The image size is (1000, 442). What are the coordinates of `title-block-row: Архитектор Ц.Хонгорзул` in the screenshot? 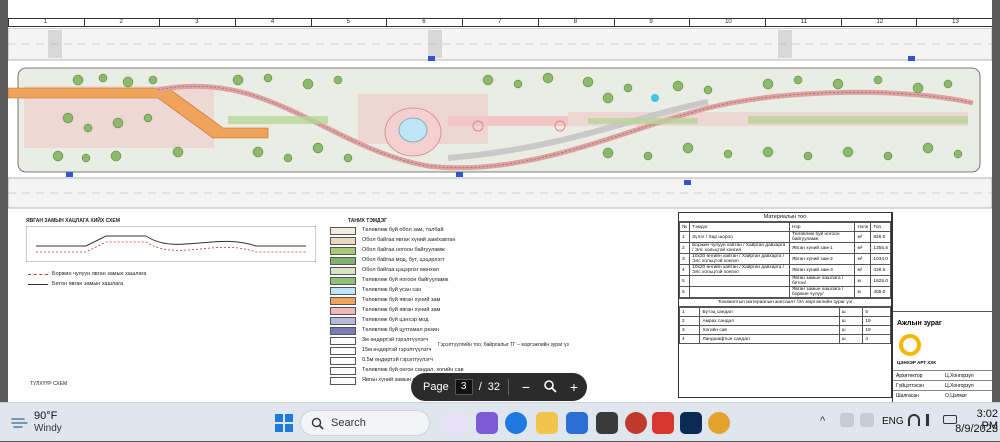 It's located at (942, 375).